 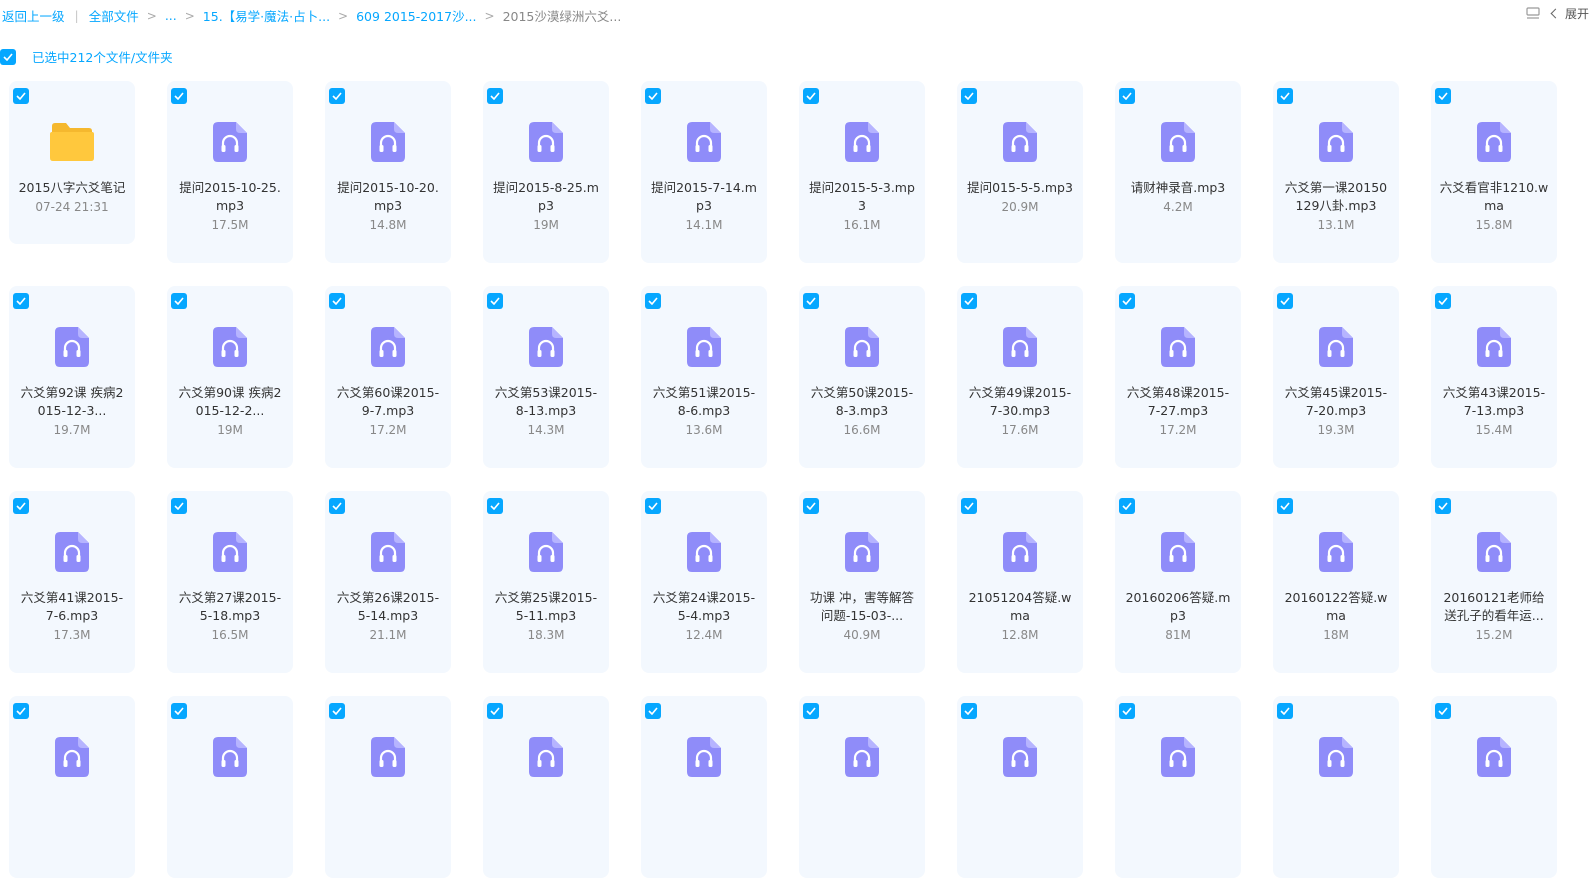 What do you see at coordinates (1494, 172) in the screenshot?
I see `file-card: 六爻看官非1210.wma 15.8M` at bounding box center [1494, 172].